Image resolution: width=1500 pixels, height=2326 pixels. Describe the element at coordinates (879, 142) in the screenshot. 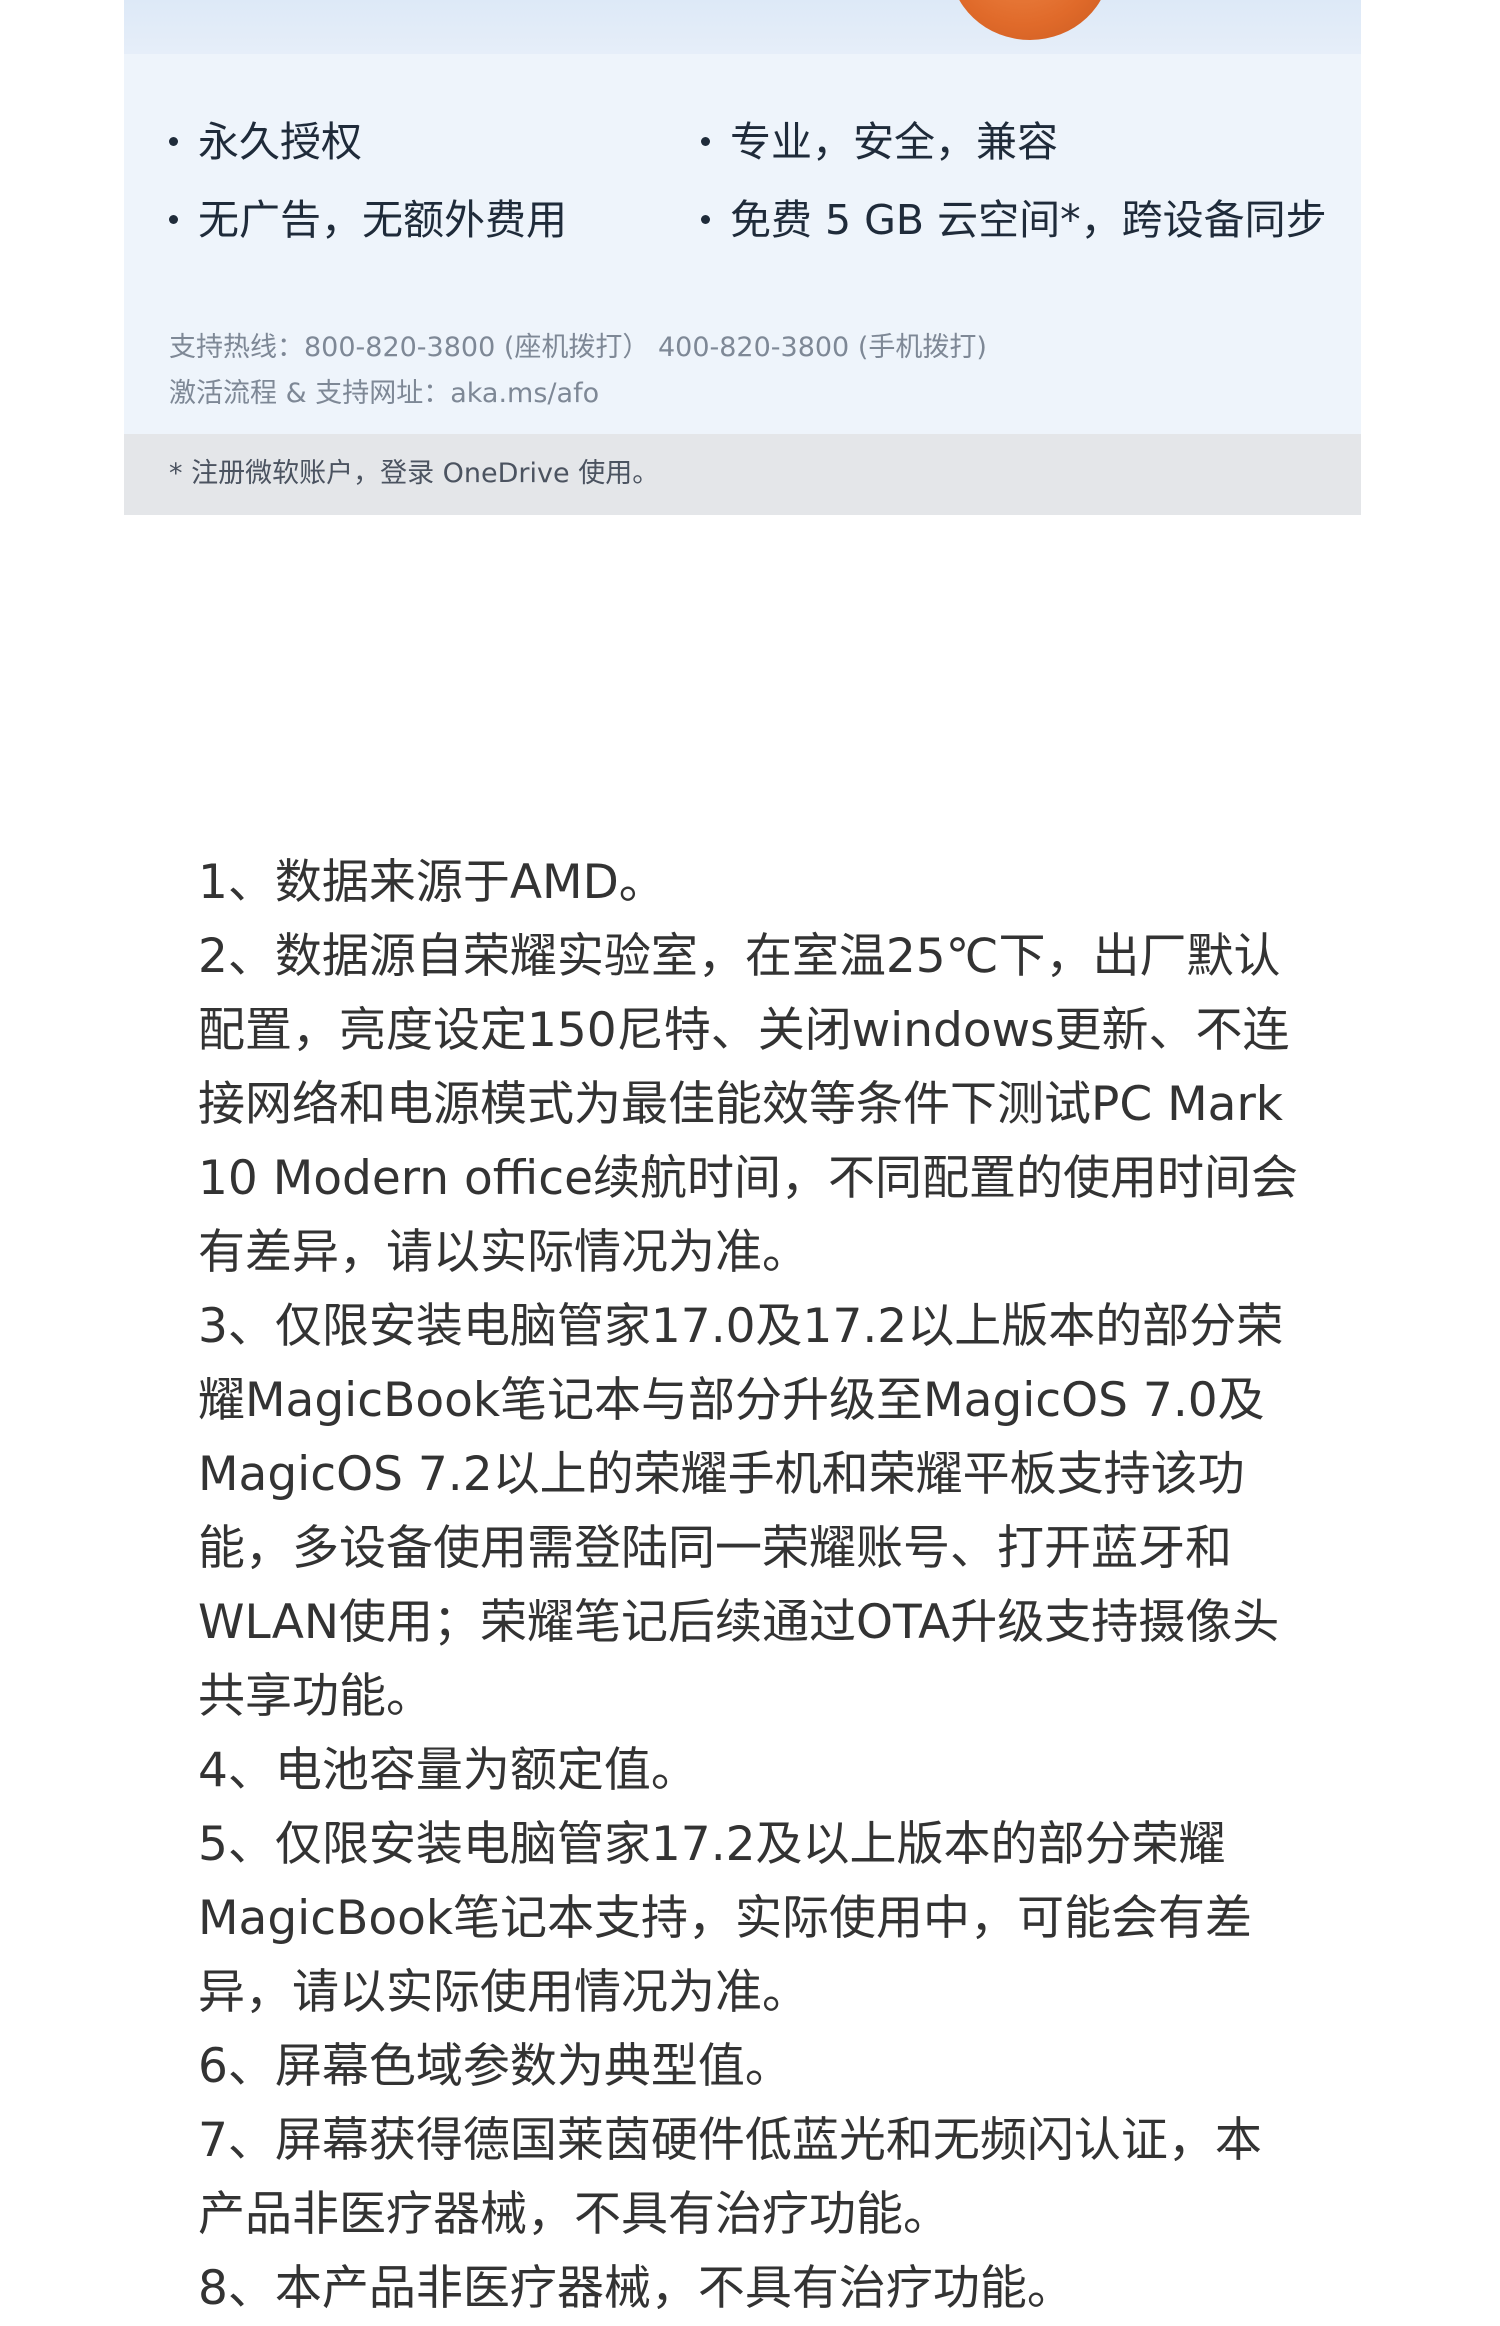

I see `feature-item: 专业，安全，兼容` at that location.